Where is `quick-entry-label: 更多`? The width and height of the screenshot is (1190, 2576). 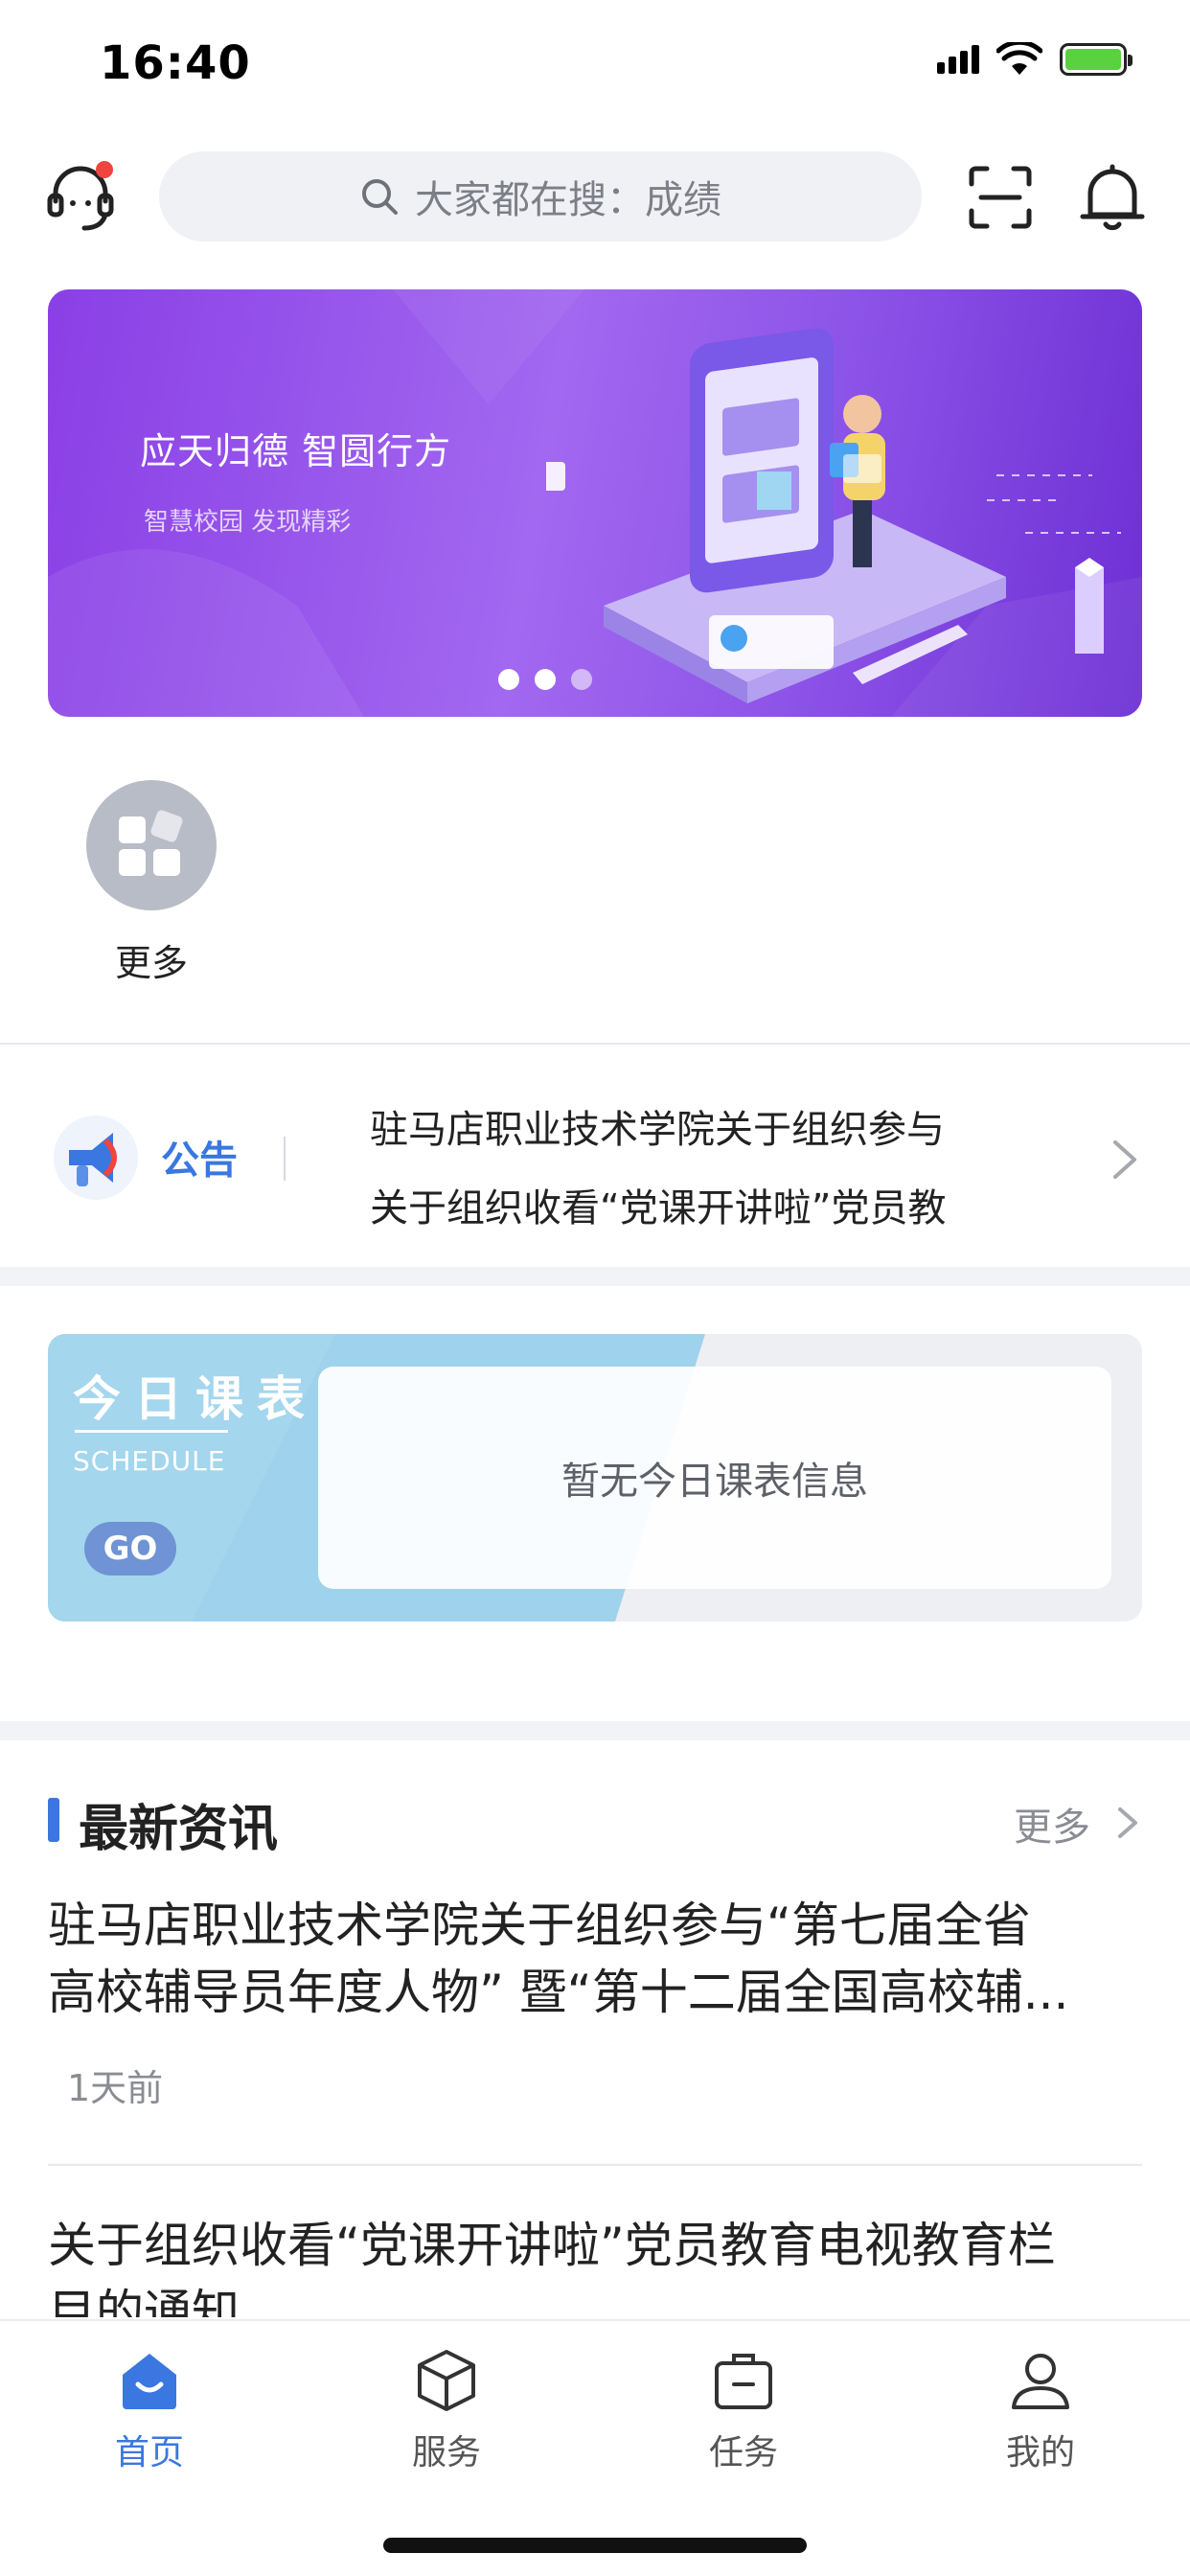
quick-entry-label: 更多 is located at coordinates (151, 963).